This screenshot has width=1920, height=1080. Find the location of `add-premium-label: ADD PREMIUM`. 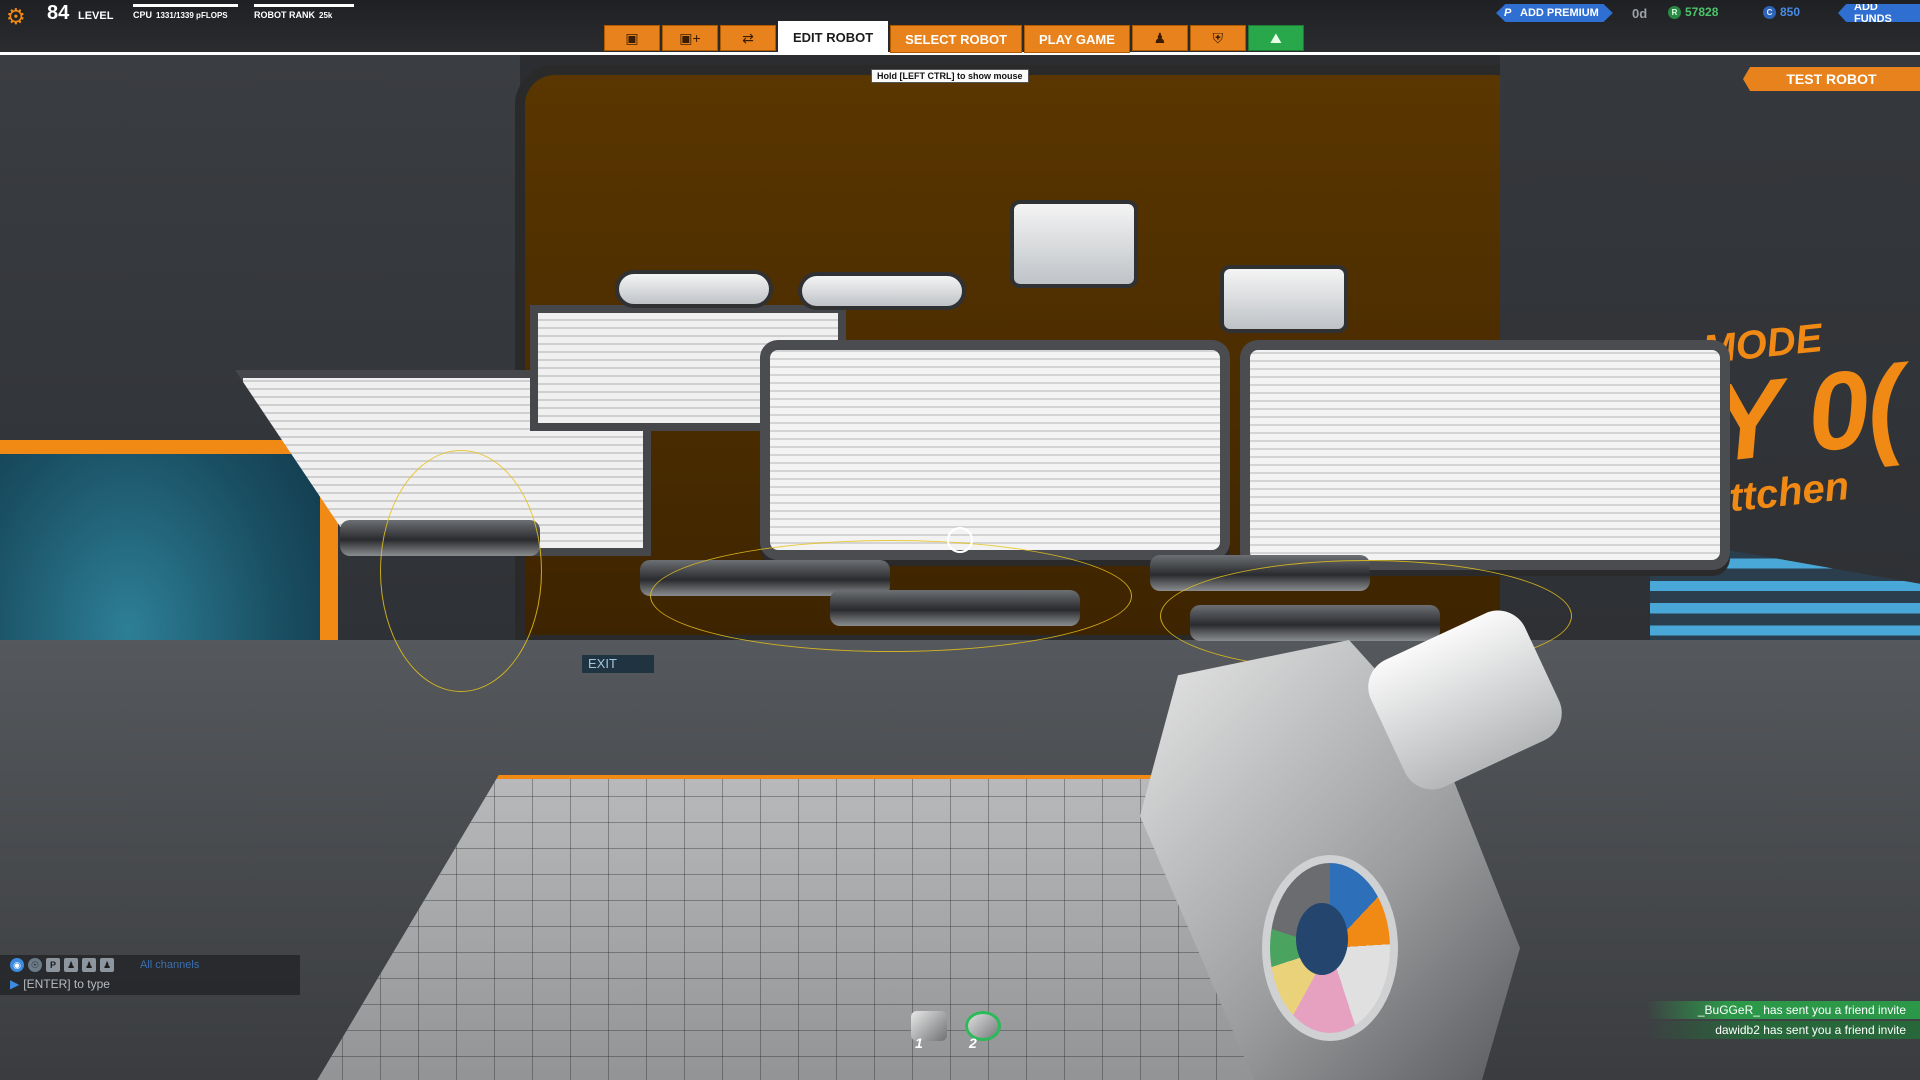

add-premium-label: ADD PREMIUM is located at coordinates (1559, 13).